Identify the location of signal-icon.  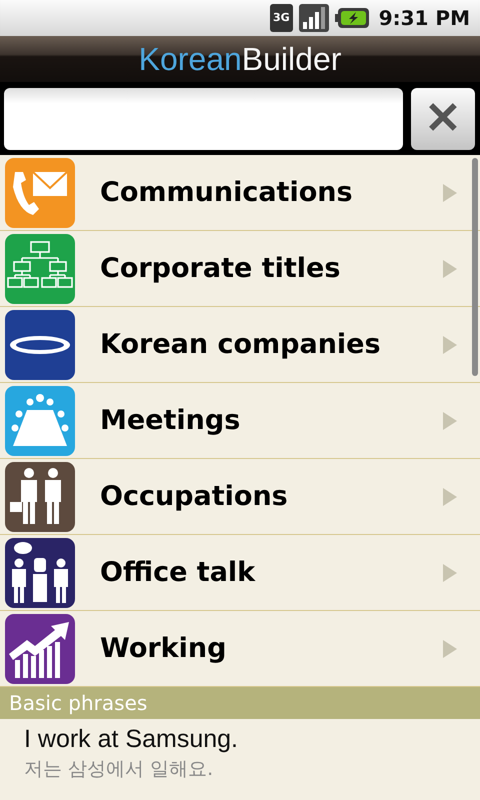
(313, 18).